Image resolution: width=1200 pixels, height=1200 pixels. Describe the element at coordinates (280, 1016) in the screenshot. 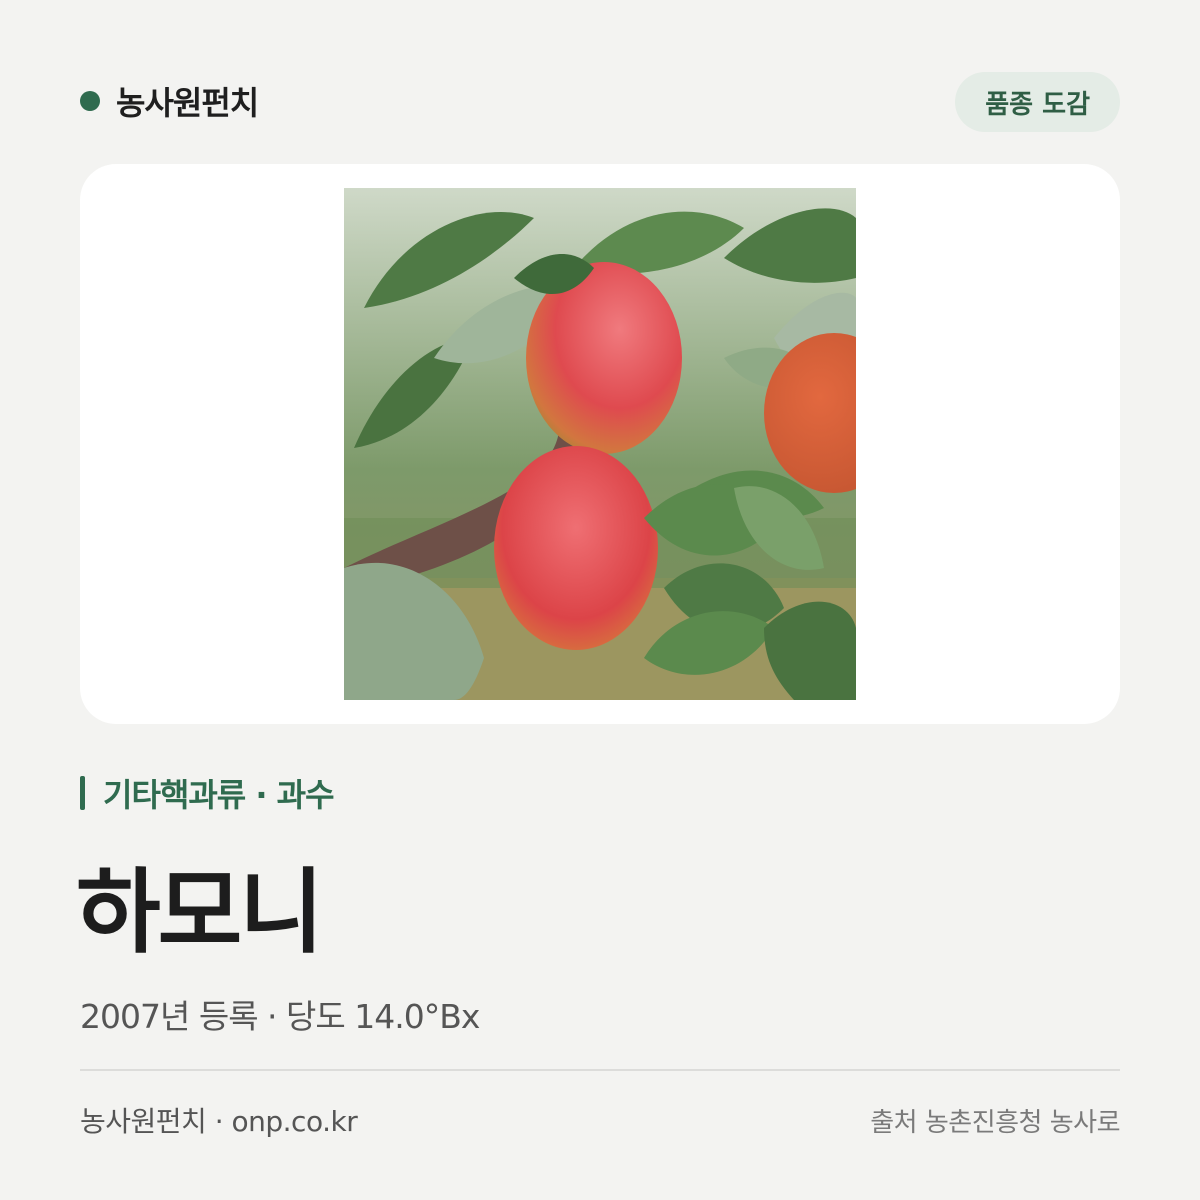

I see `variety-meta: 2007년 등록 · 당도 14.0°Bx` at that location.